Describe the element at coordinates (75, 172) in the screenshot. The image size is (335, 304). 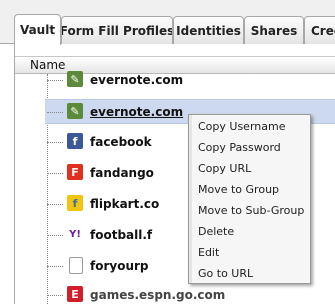
I see `fandango-icon: F` at that location.